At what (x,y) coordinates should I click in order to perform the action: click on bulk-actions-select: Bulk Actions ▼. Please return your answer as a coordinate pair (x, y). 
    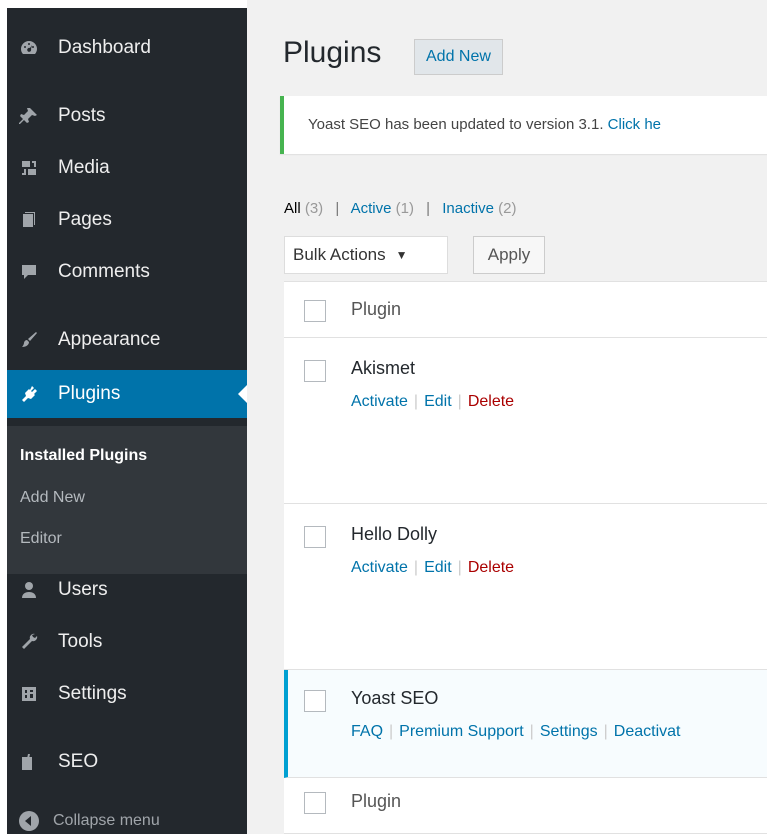
    Looking at the image, I should click on (366, 255).